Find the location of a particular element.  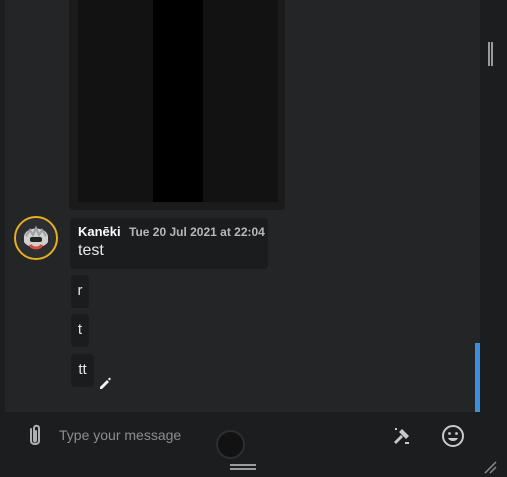

avatar-image is located at coordinates (36, 238).